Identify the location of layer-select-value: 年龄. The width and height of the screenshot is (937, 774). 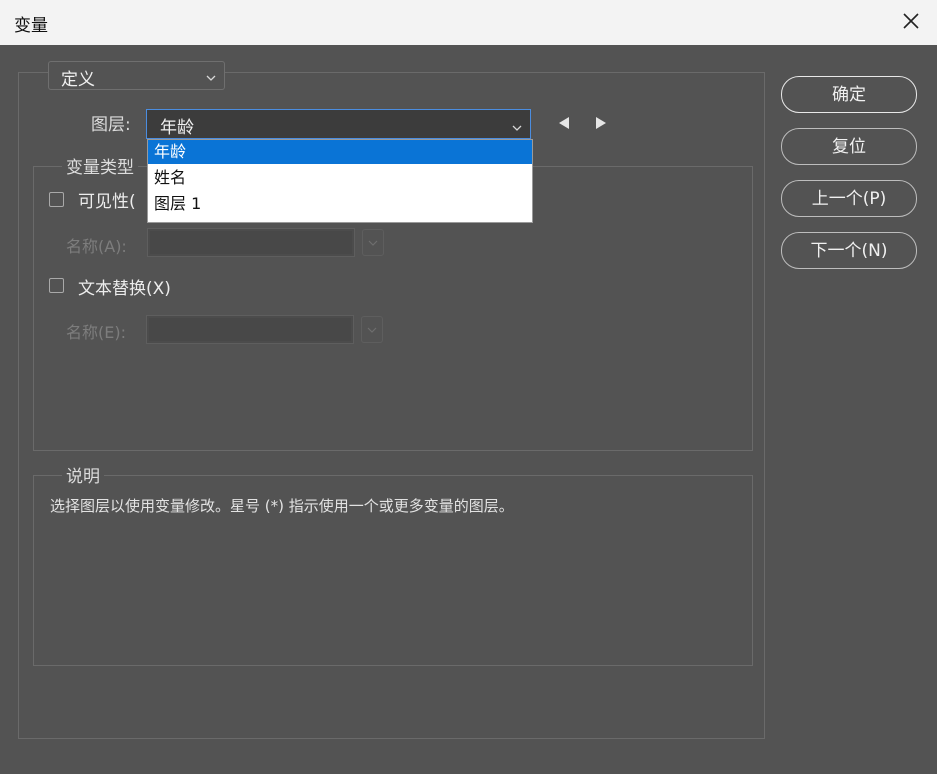
(177, 128).